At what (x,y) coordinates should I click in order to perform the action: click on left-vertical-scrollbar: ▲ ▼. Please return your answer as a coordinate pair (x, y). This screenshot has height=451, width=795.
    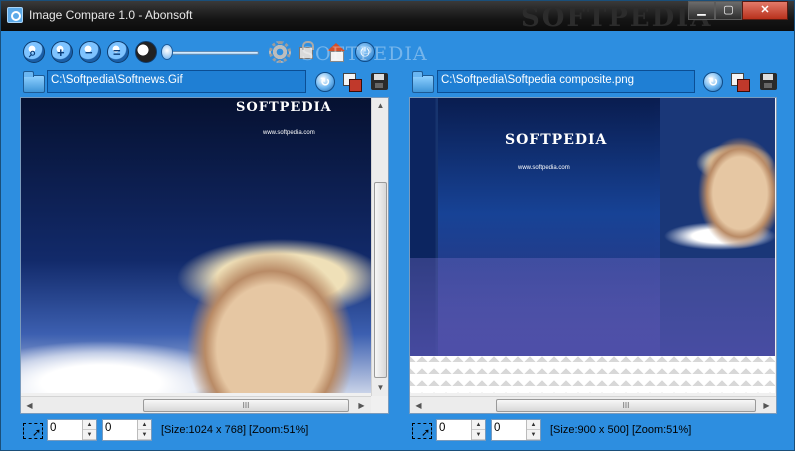
    Looking at the image, I should click on (379, 247).